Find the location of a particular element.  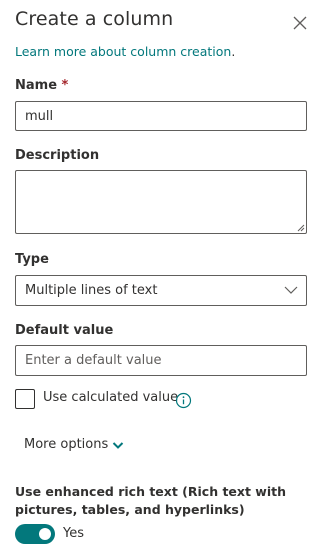

default-value-placeholder: Enter a default value is located at coordinates (93, 360).